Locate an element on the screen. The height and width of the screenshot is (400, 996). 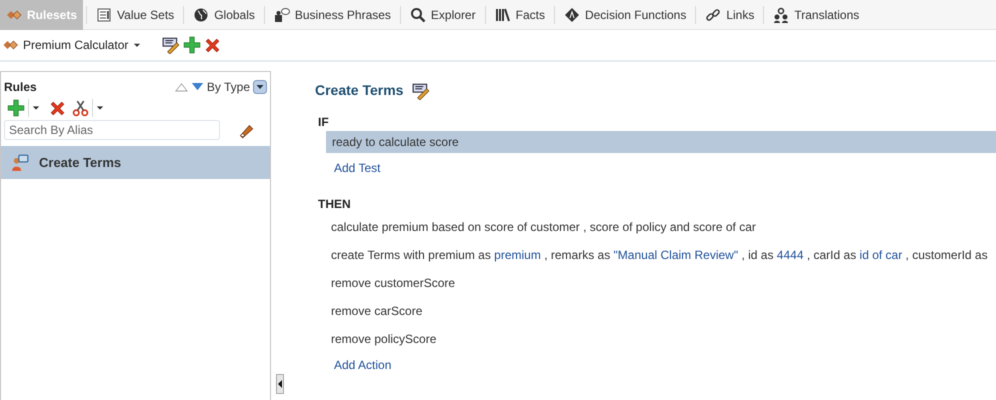
tab: Links is located at coordinates (729, 15).